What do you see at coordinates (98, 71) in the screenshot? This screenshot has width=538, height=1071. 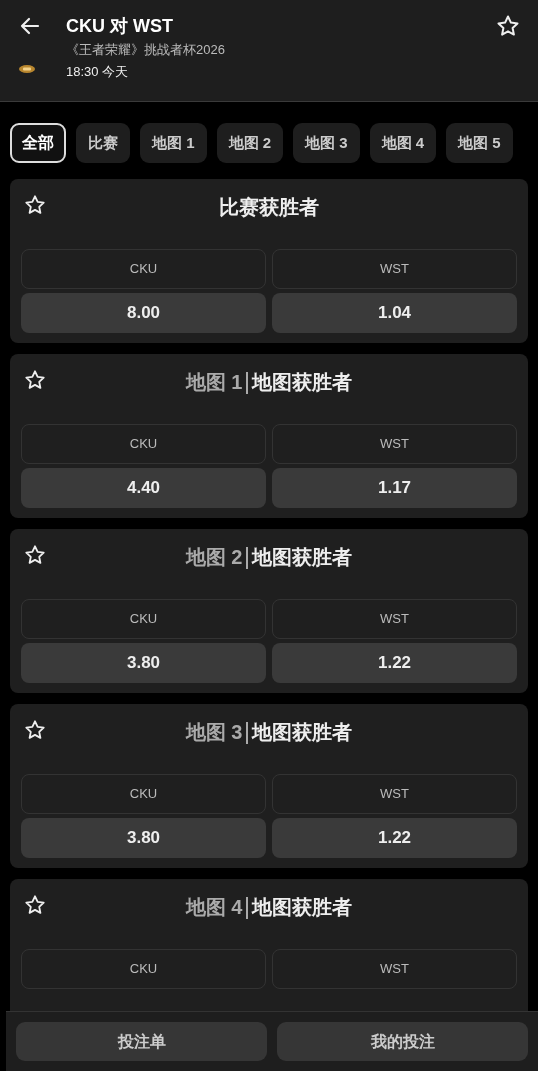 I see `match-time: 18:30 今天` at bounding box center [98, 71].